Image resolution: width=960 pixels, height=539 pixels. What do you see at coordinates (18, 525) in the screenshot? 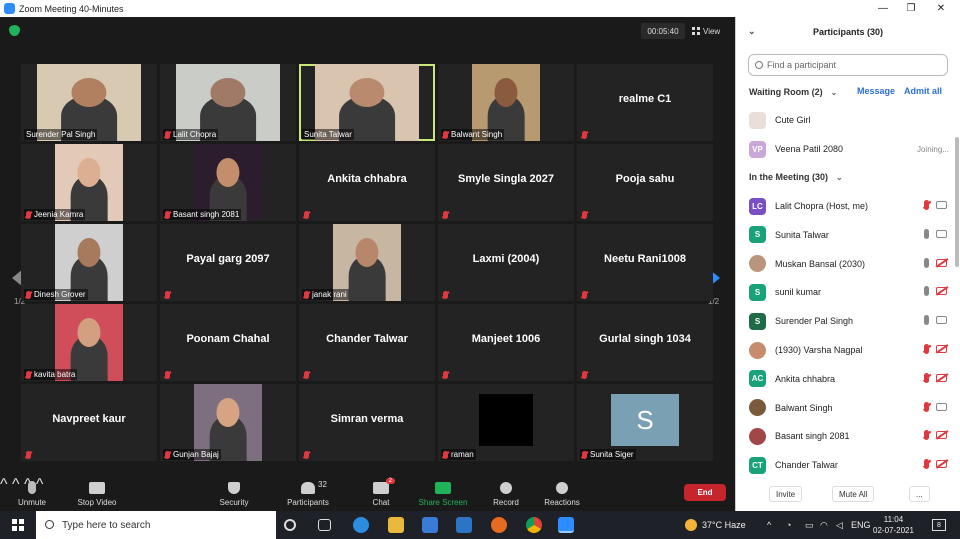
I see `start-button` at bounding box center [18, 525].